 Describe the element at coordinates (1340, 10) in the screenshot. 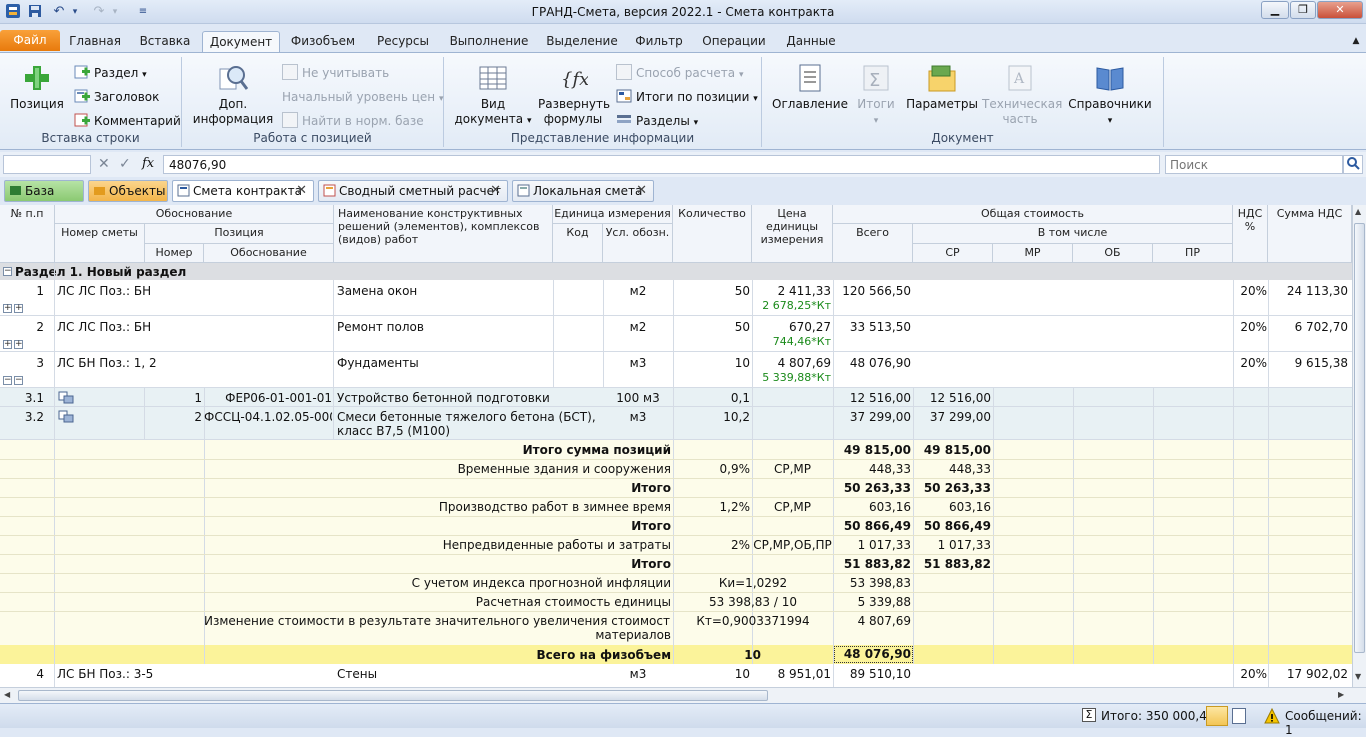

I see `close-button: ✕` at that location.